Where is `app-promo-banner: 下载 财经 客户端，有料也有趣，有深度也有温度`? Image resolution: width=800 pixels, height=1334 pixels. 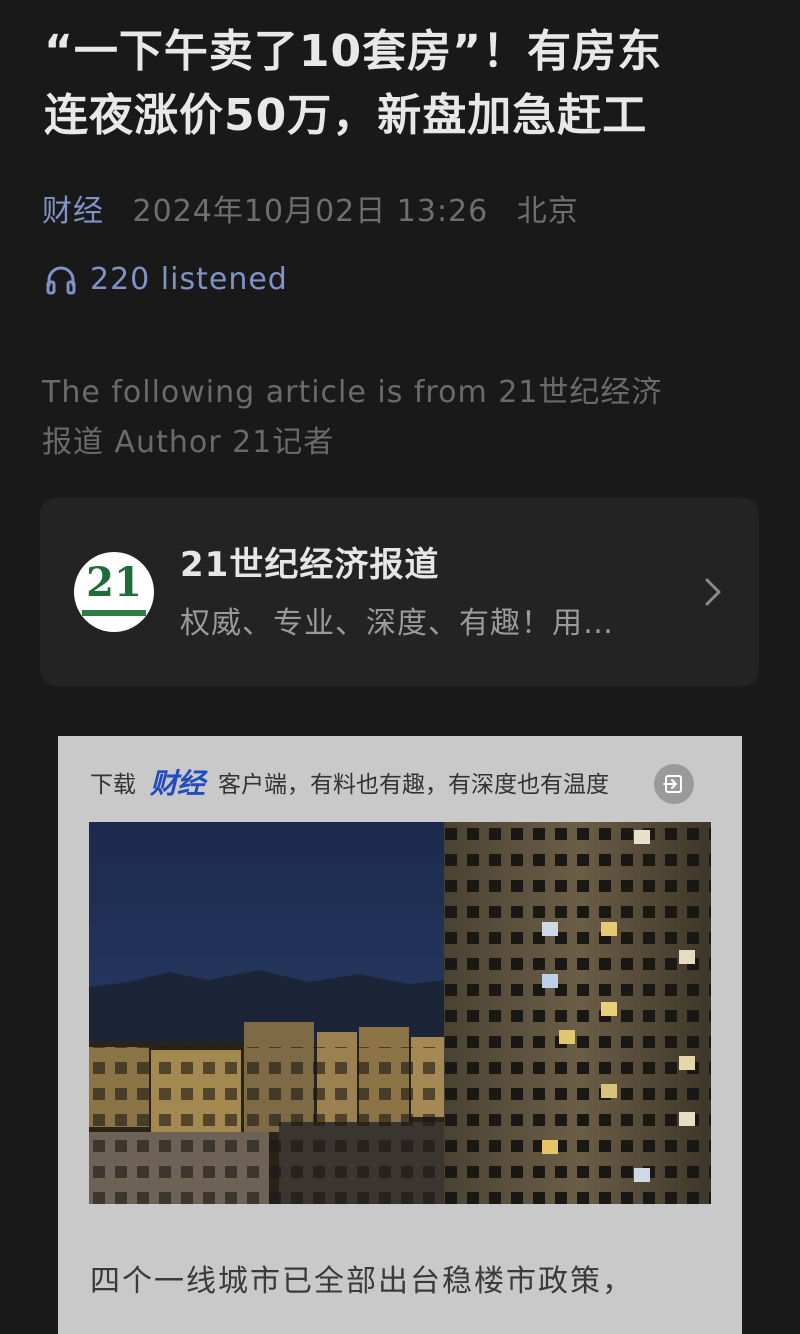 app-promo-banner: 下载 财经 客户端，有料也有趣，有深度也有温度 is located at coordinates (349, 782).